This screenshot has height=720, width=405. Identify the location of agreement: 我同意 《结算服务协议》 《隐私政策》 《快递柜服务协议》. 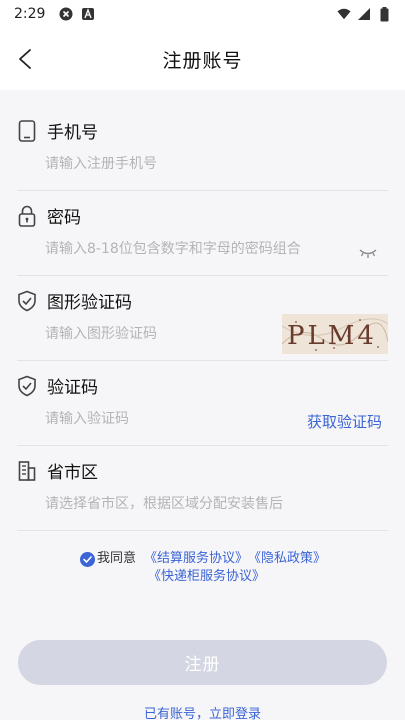
(230, 568).